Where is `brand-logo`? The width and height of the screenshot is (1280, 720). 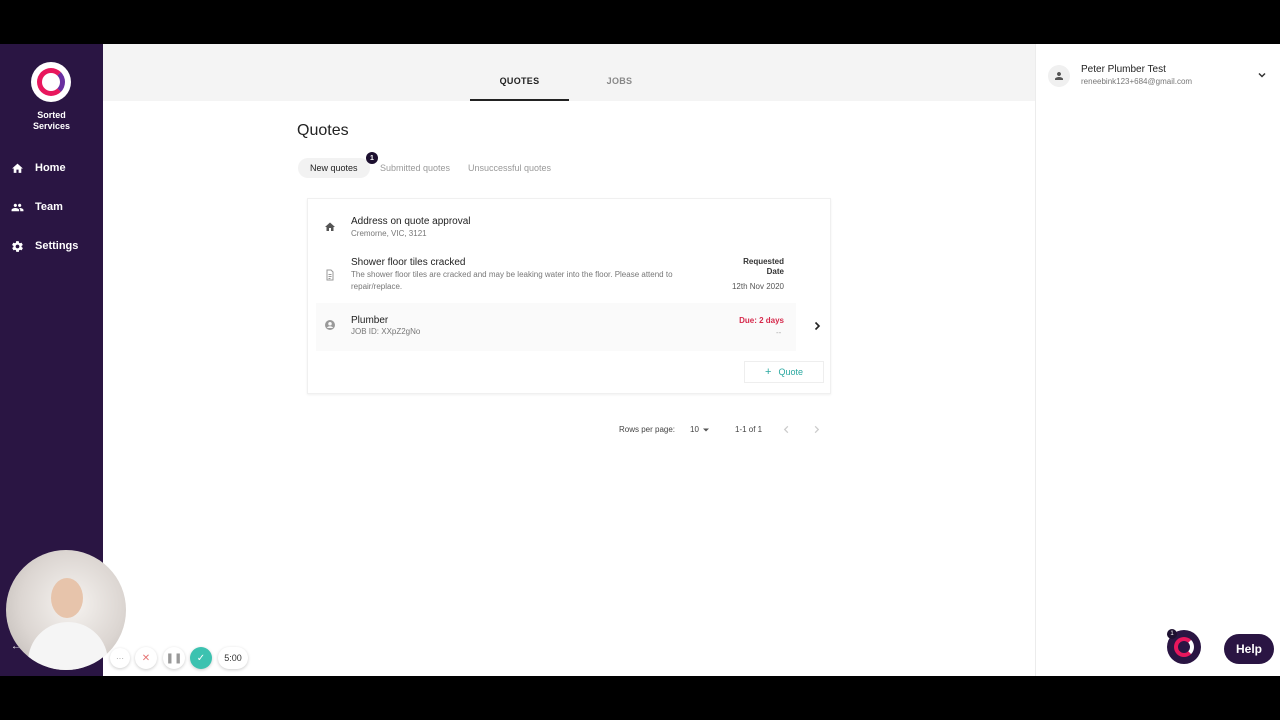
brand-logo is located at coordinates (51, 82).